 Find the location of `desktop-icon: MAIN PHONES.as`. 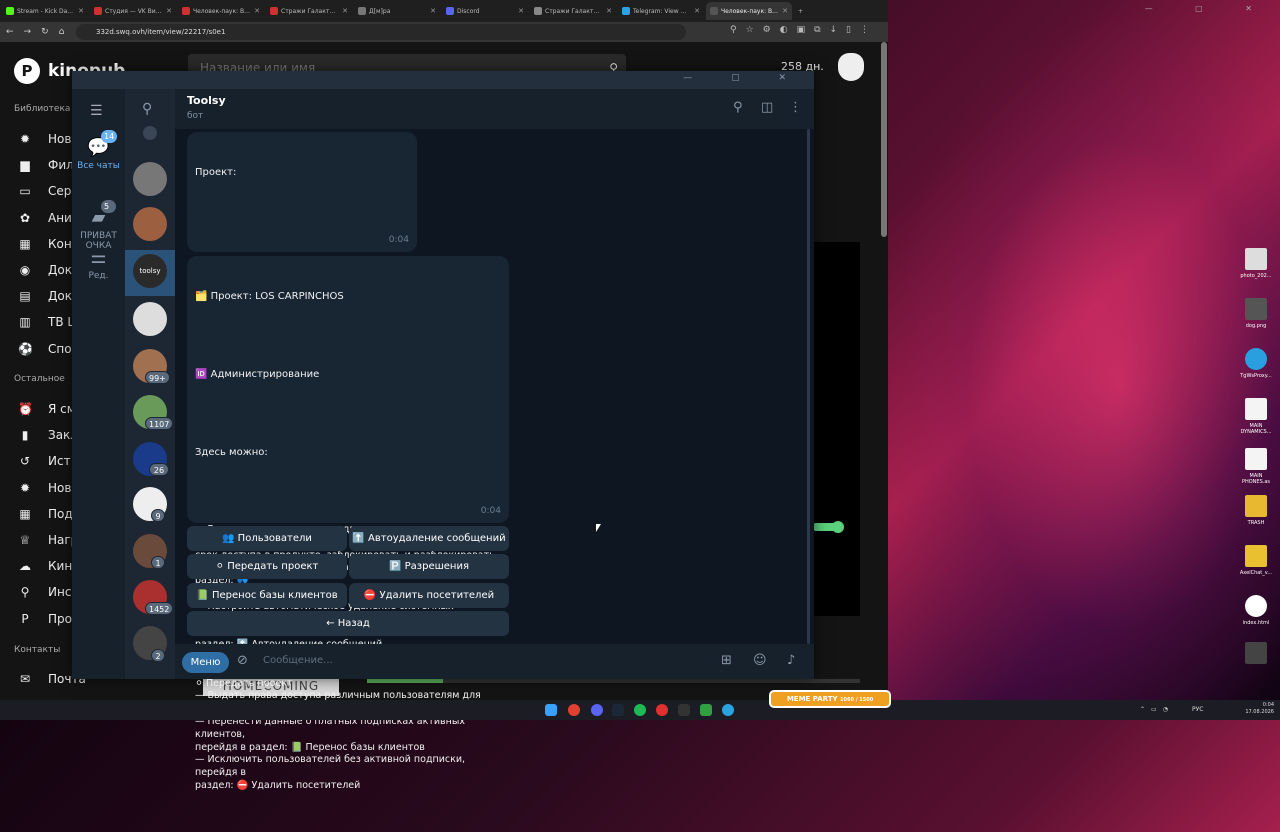

desktop-icon: MAIN PHONES.as is located at coordinates (1256, 466).